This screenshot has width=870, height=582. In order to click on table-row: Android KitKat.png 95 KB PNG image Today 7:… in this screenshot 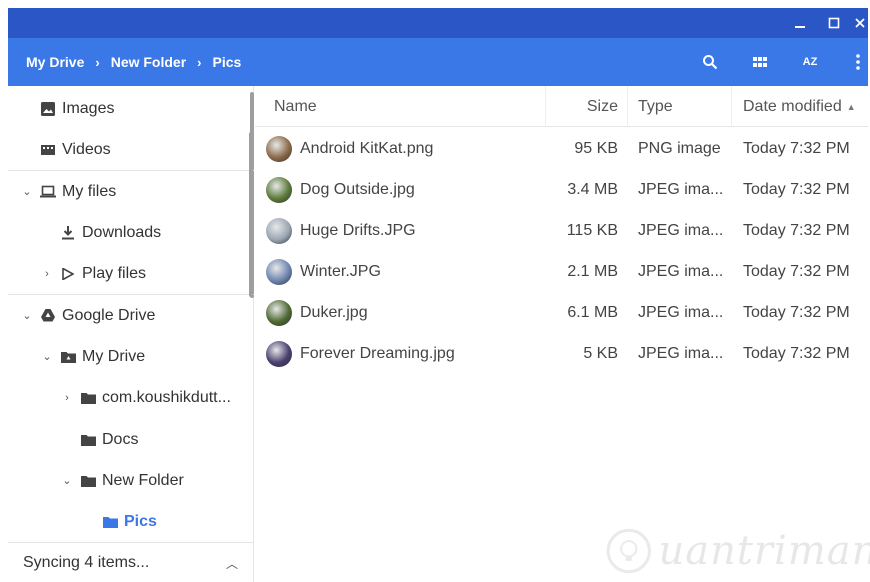, I will do `click(561, 148)`.